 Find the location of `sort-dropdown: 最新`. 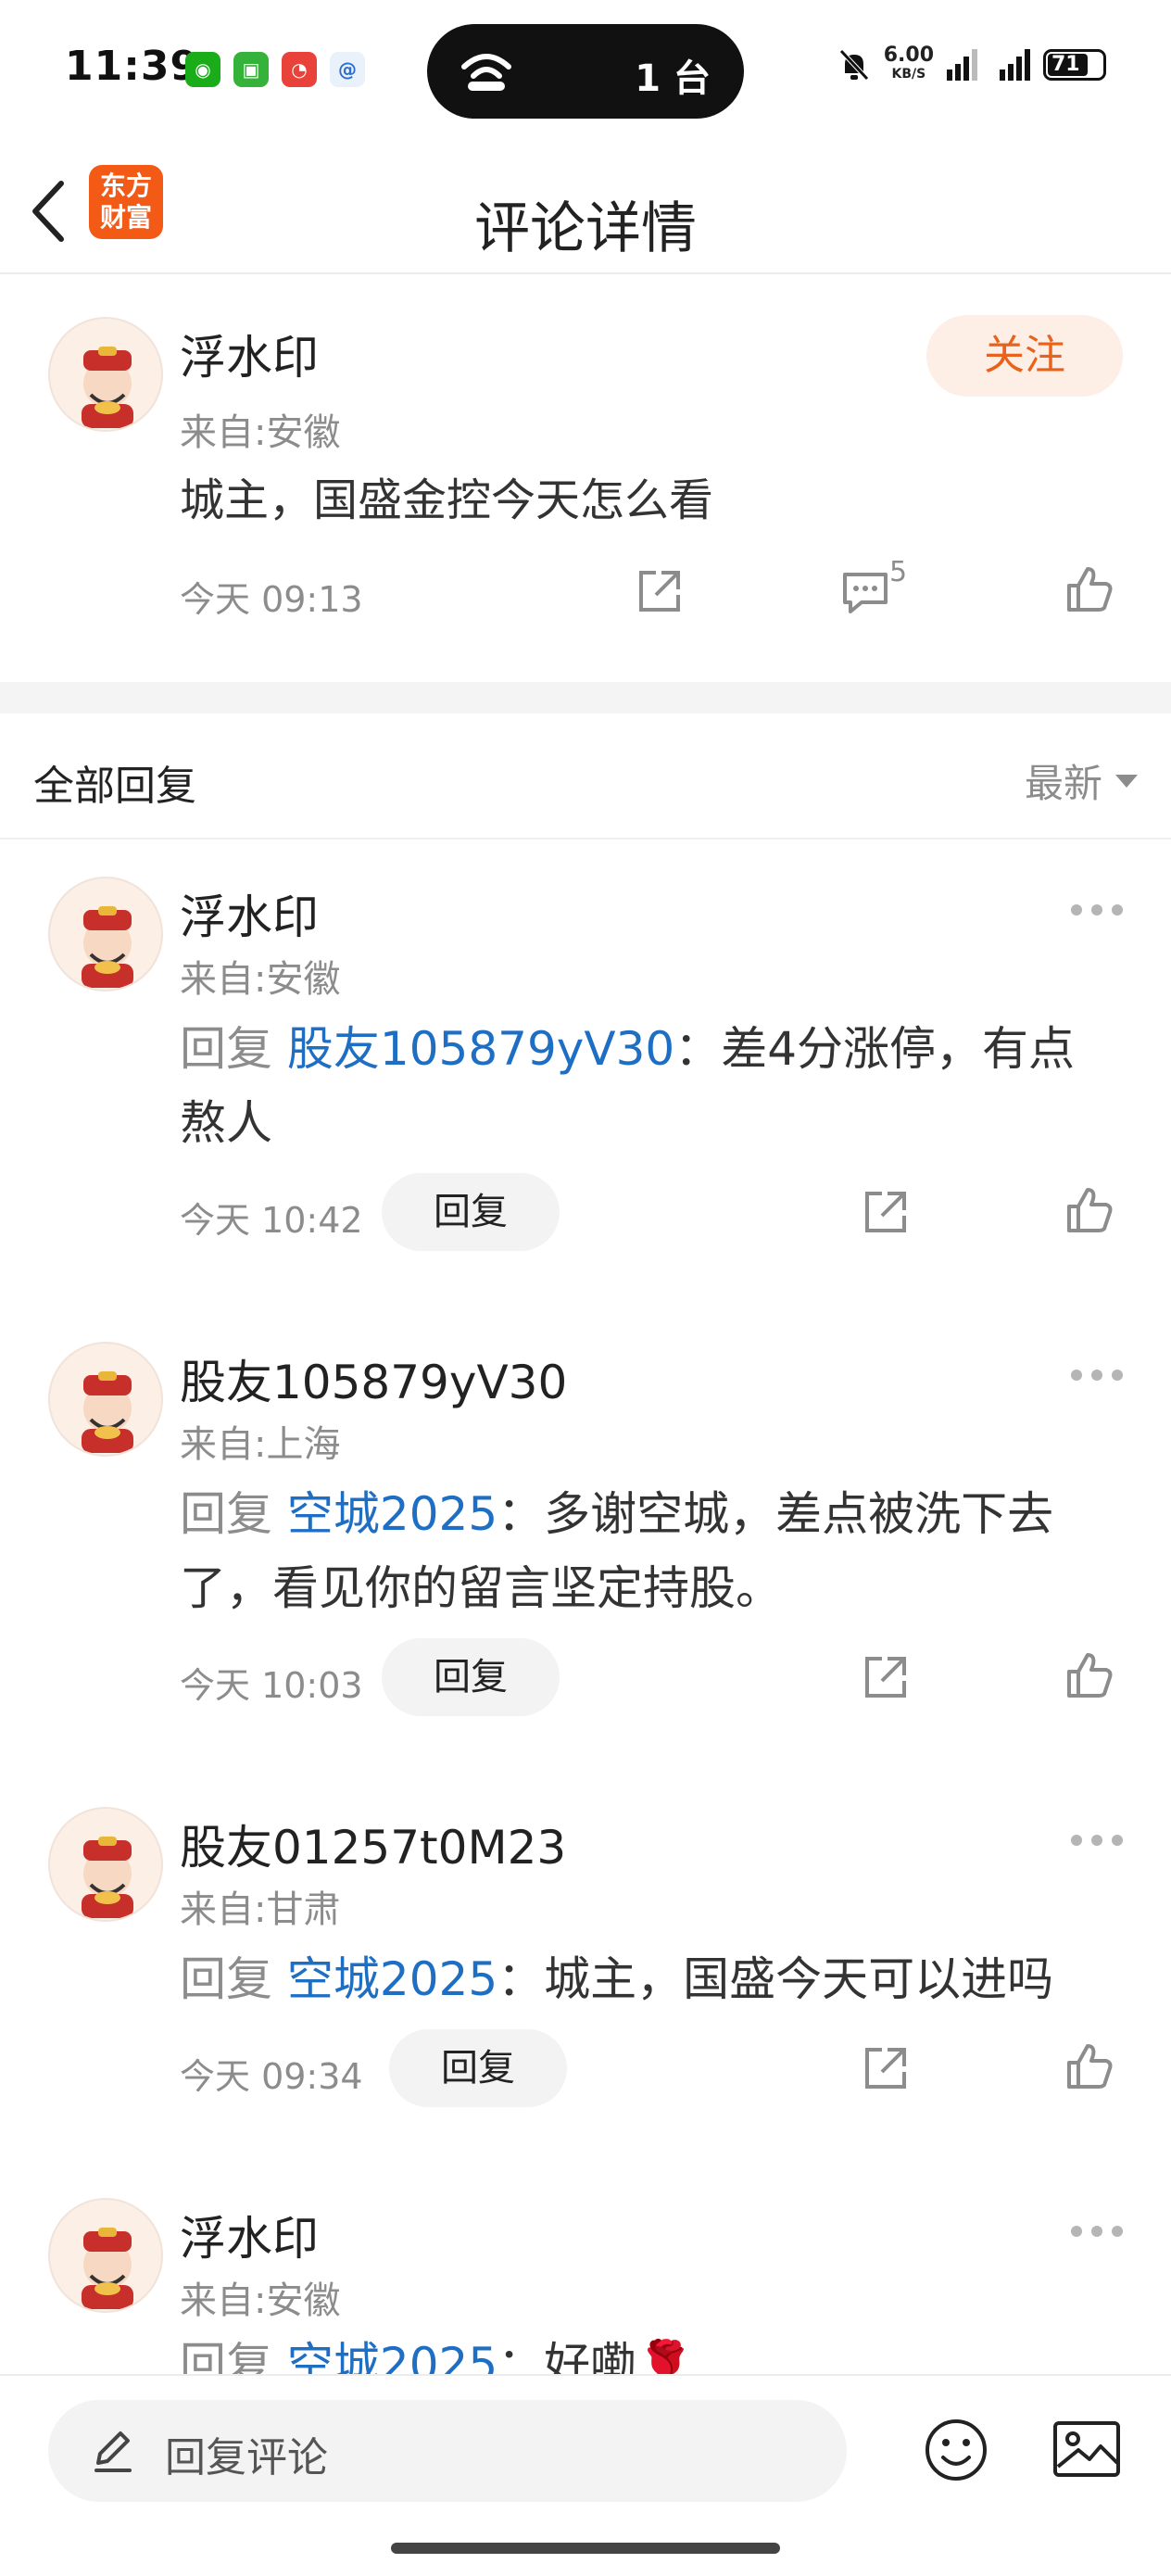

sort-dropdown: 最新 is located at coordinates (1081, 781).